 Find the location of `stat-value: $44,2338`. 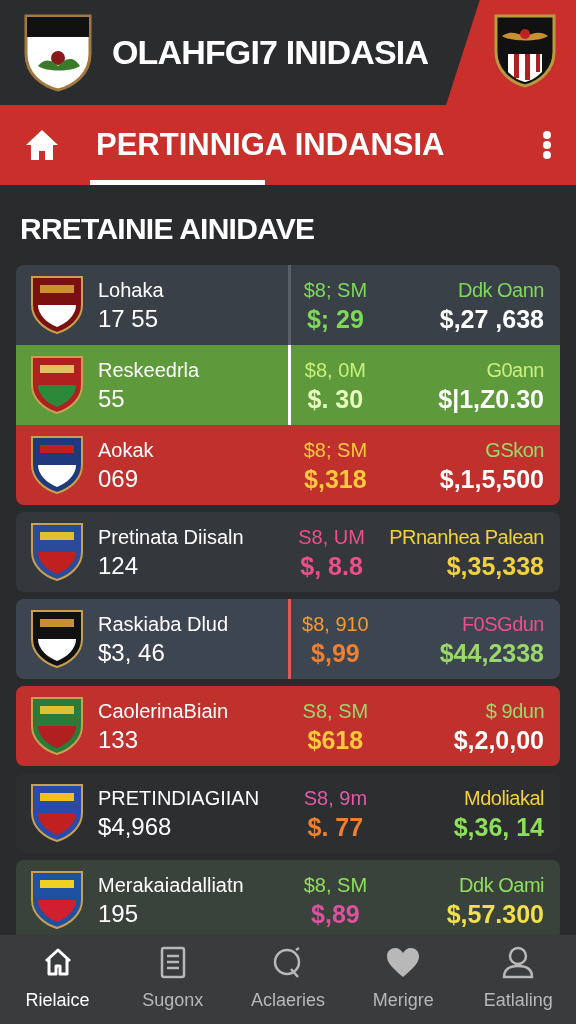

stat-value: $44,2338 is located at coordinates (491, 653).